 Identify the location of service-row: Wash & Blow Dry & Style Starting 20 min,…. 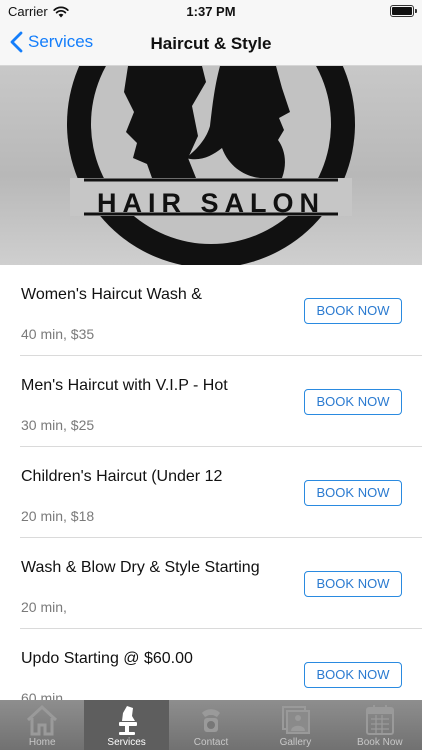
(221, 583).